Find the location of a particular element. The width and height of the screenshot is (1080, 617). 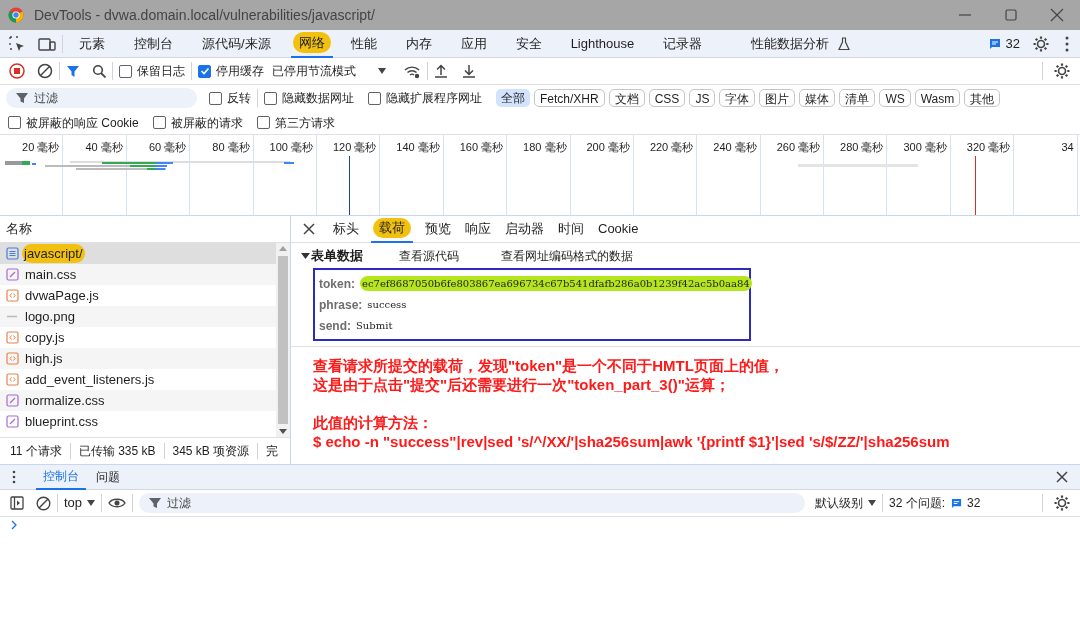

scrollbar is located at coordinates (283, 340).